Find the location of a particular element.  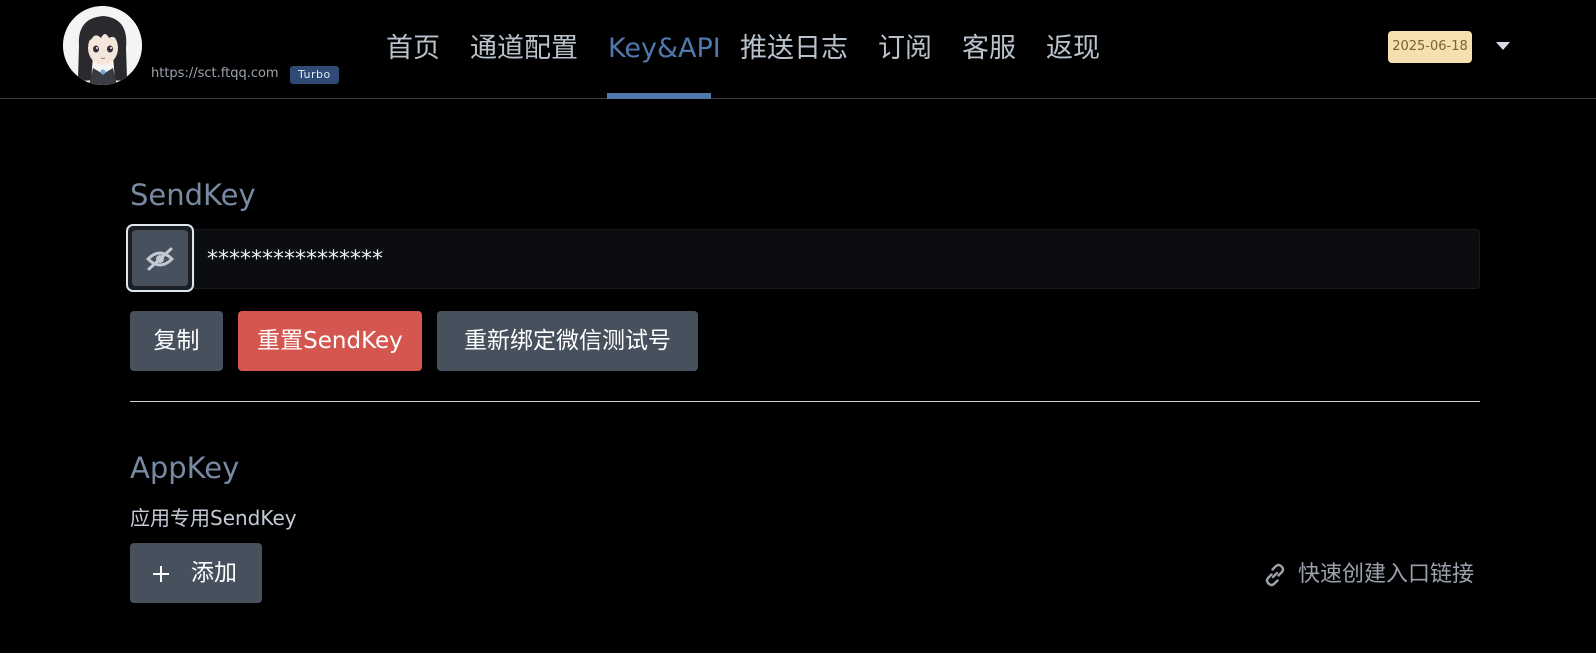

nav-item-channel-config: 通道配置 is located at coordinates (524, 49).